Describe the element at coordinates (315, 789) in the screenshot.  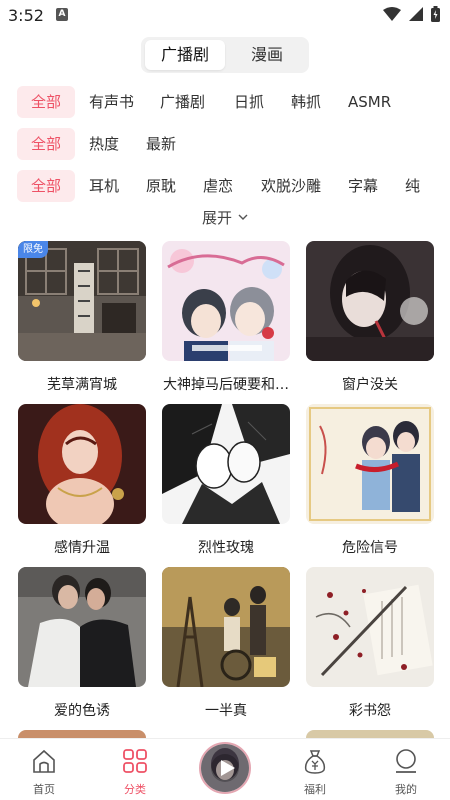
I see `nav-welfare-label: 福利` at that location.